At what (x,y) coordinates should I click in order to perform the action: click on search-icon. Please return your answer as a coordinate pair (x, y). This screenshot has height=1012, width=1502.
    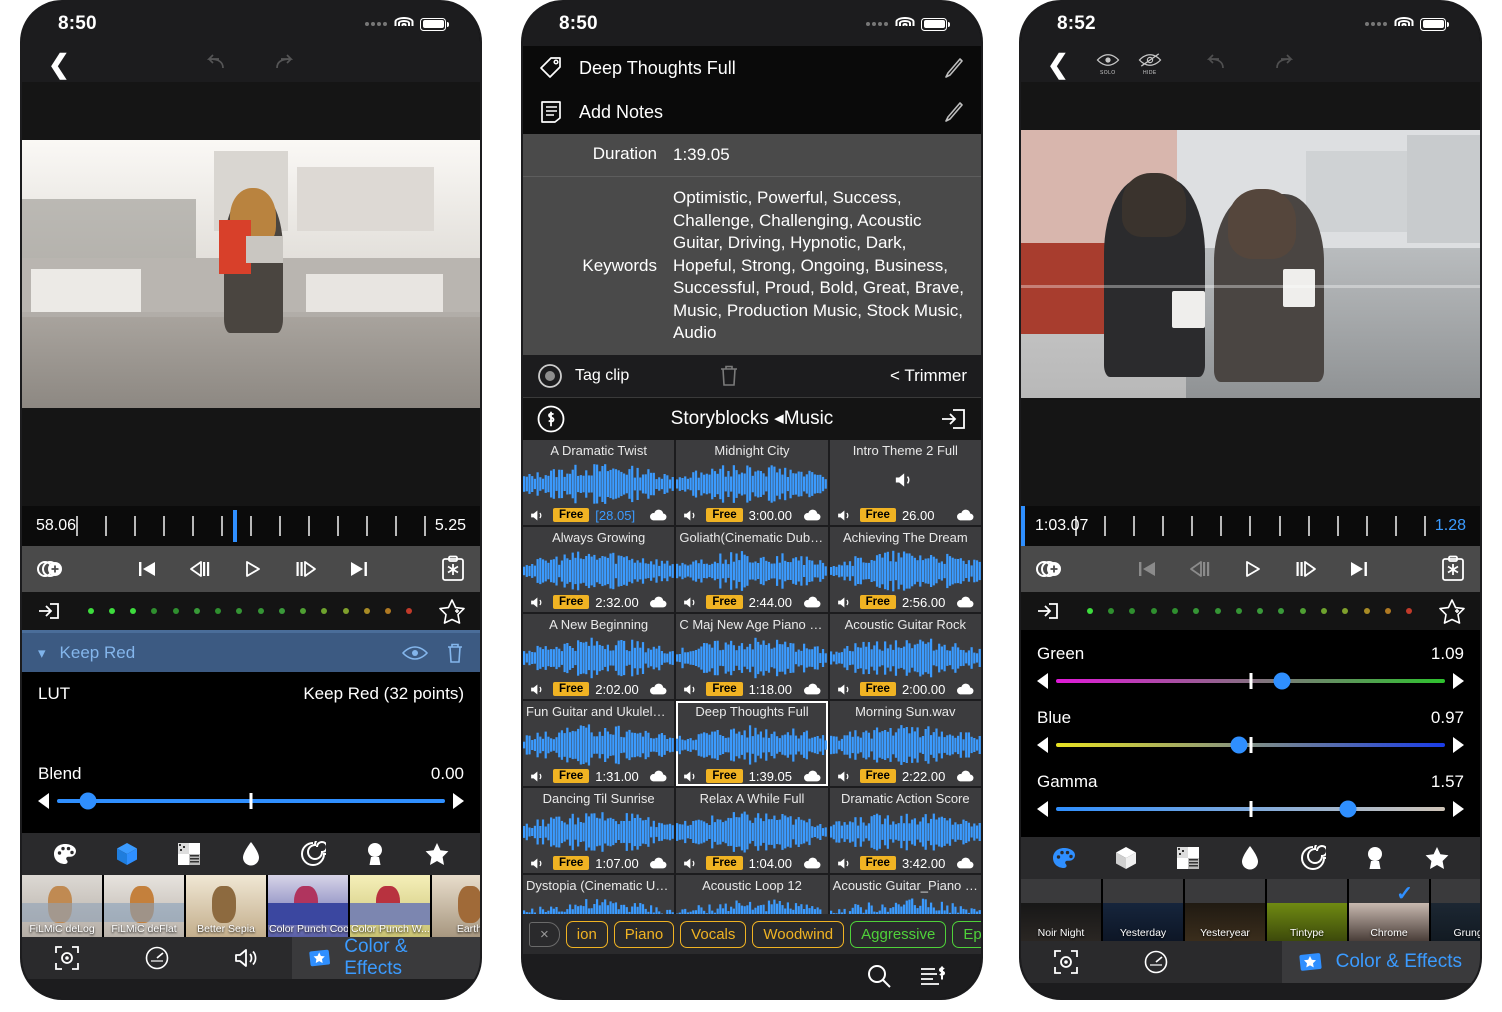
    Looking at the image, I should click on (879, 976).